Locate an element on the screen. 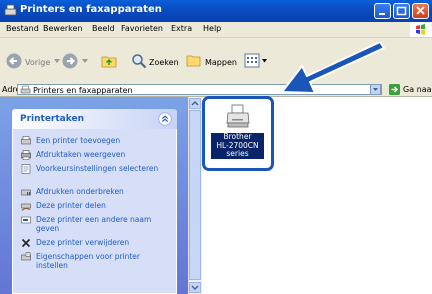  title-bar: Printers en faxapparaten is located at coordinates (216, 11).